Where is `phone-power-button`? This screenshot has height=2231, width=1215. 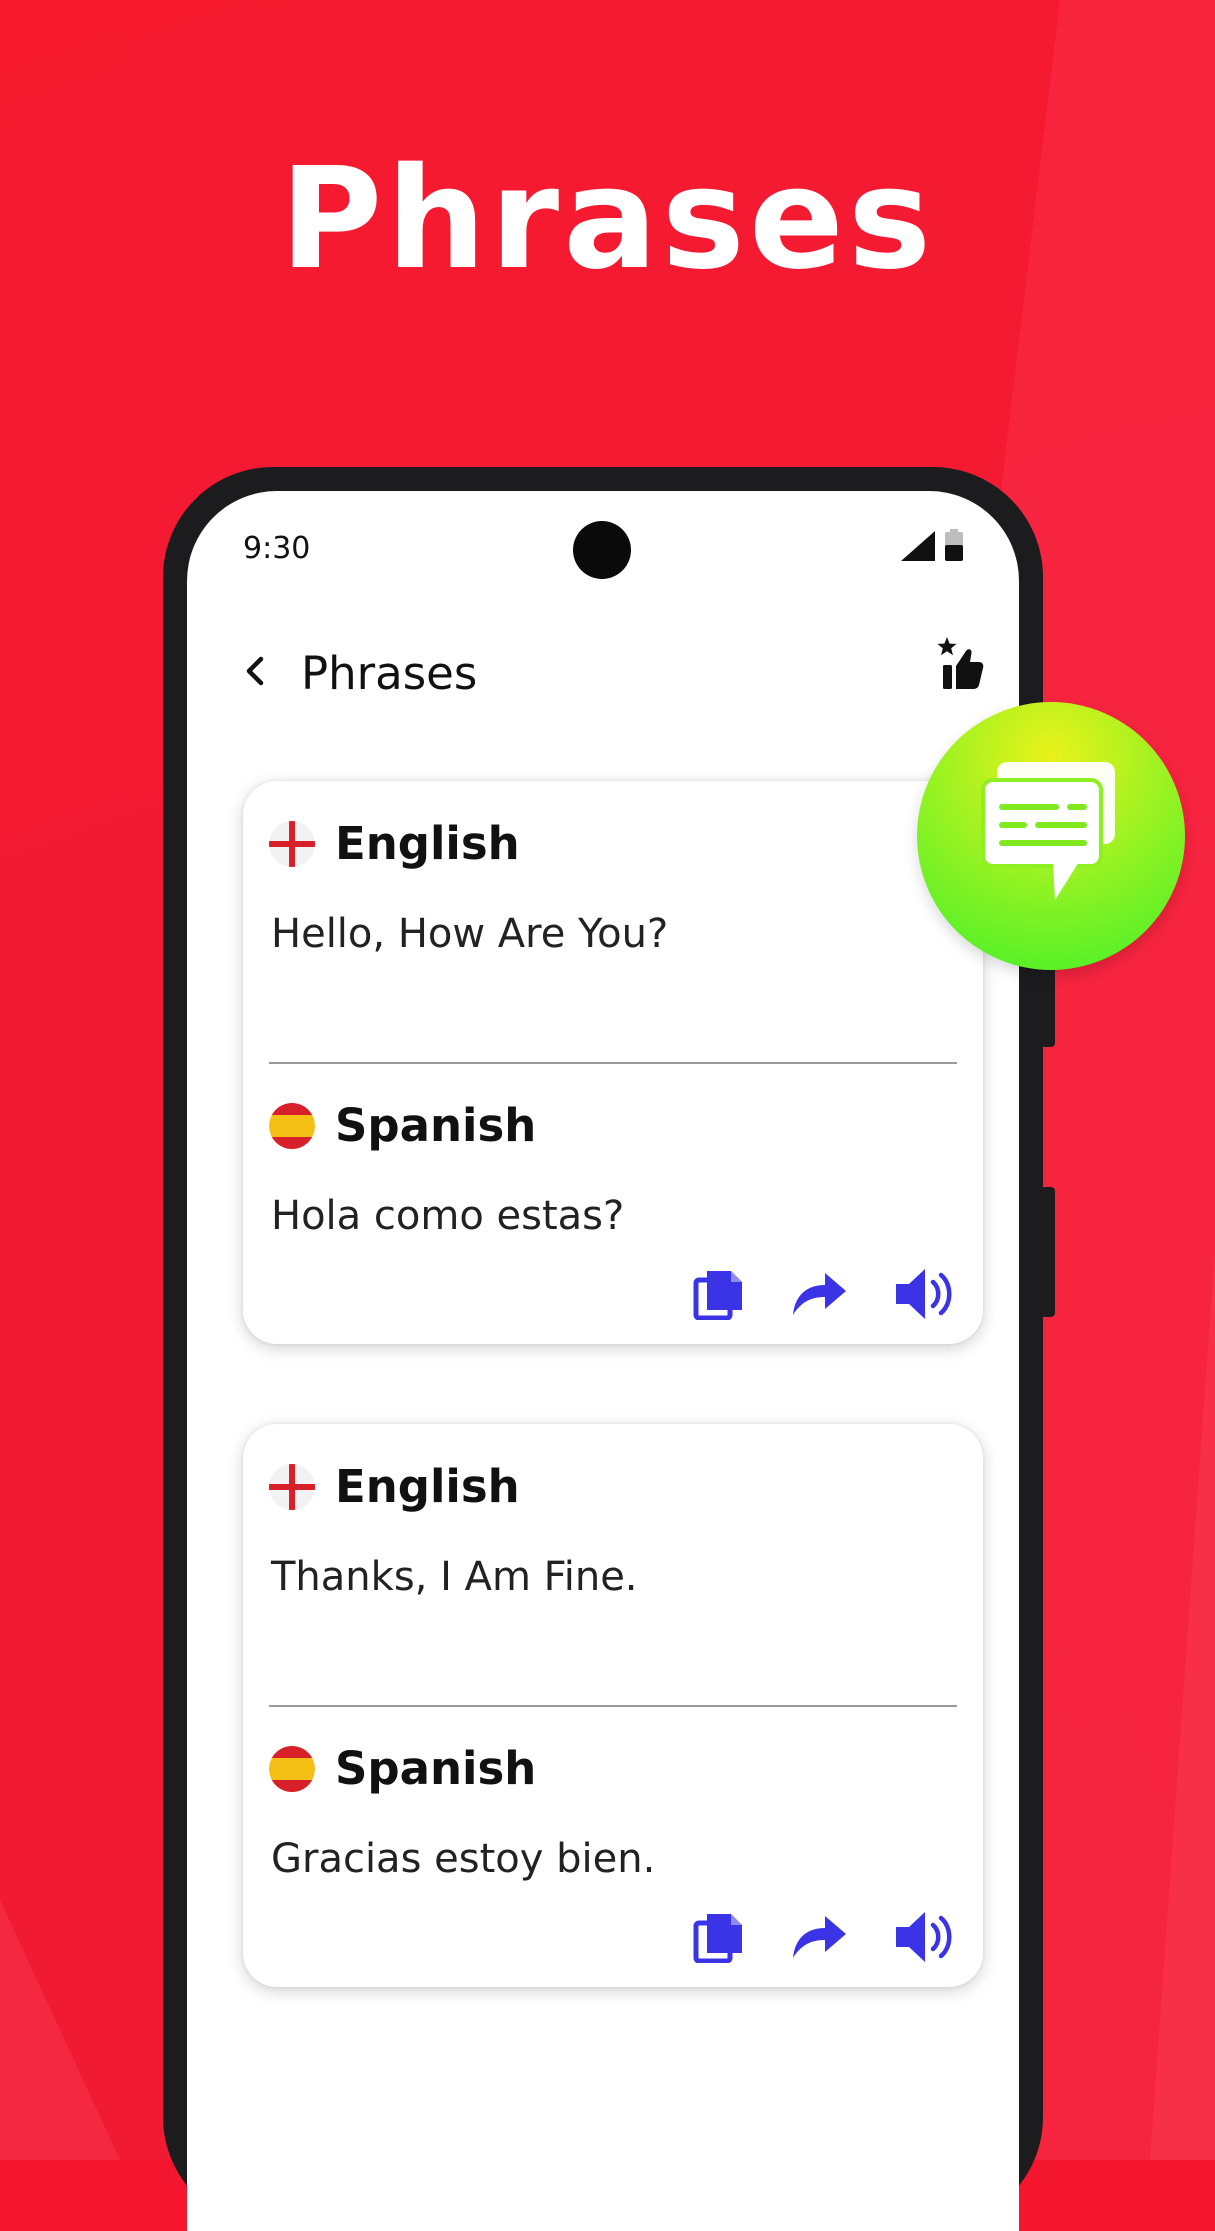
phone-power-button is located at coordinates (1048, 1252).